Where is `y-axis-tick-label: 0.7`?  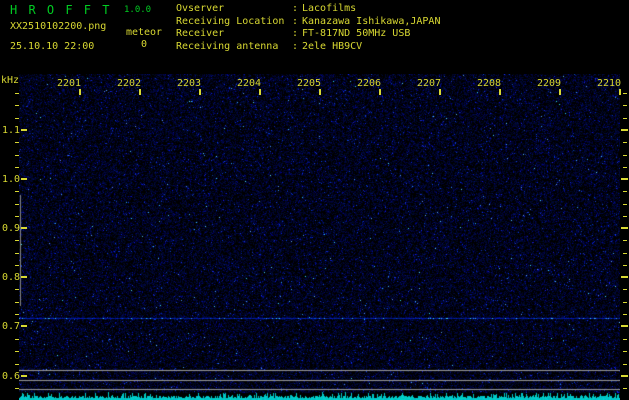 y-axis-tick-label: 0.7 is located at coordinates (11, 326).